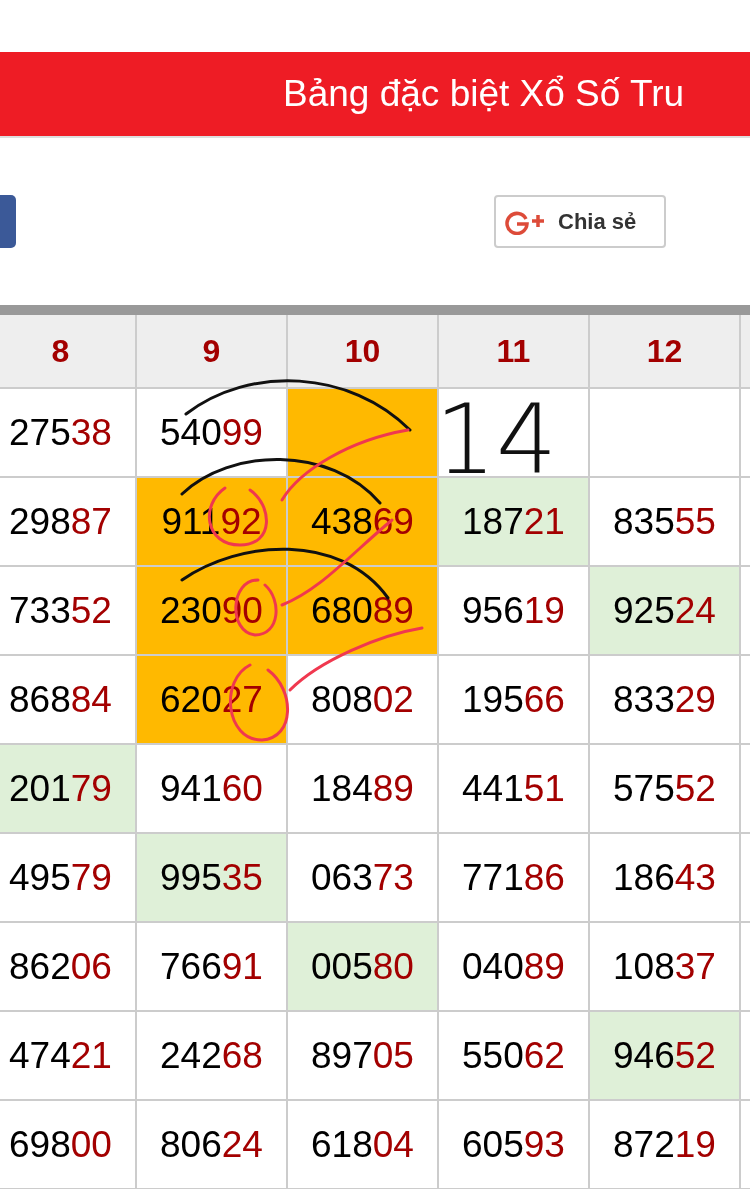 The image size is (750, 1189). What do you see at coordinates (60, 521) in the screenshot?
I see `lottery-number: 29887` at bounding box center [60, 521].